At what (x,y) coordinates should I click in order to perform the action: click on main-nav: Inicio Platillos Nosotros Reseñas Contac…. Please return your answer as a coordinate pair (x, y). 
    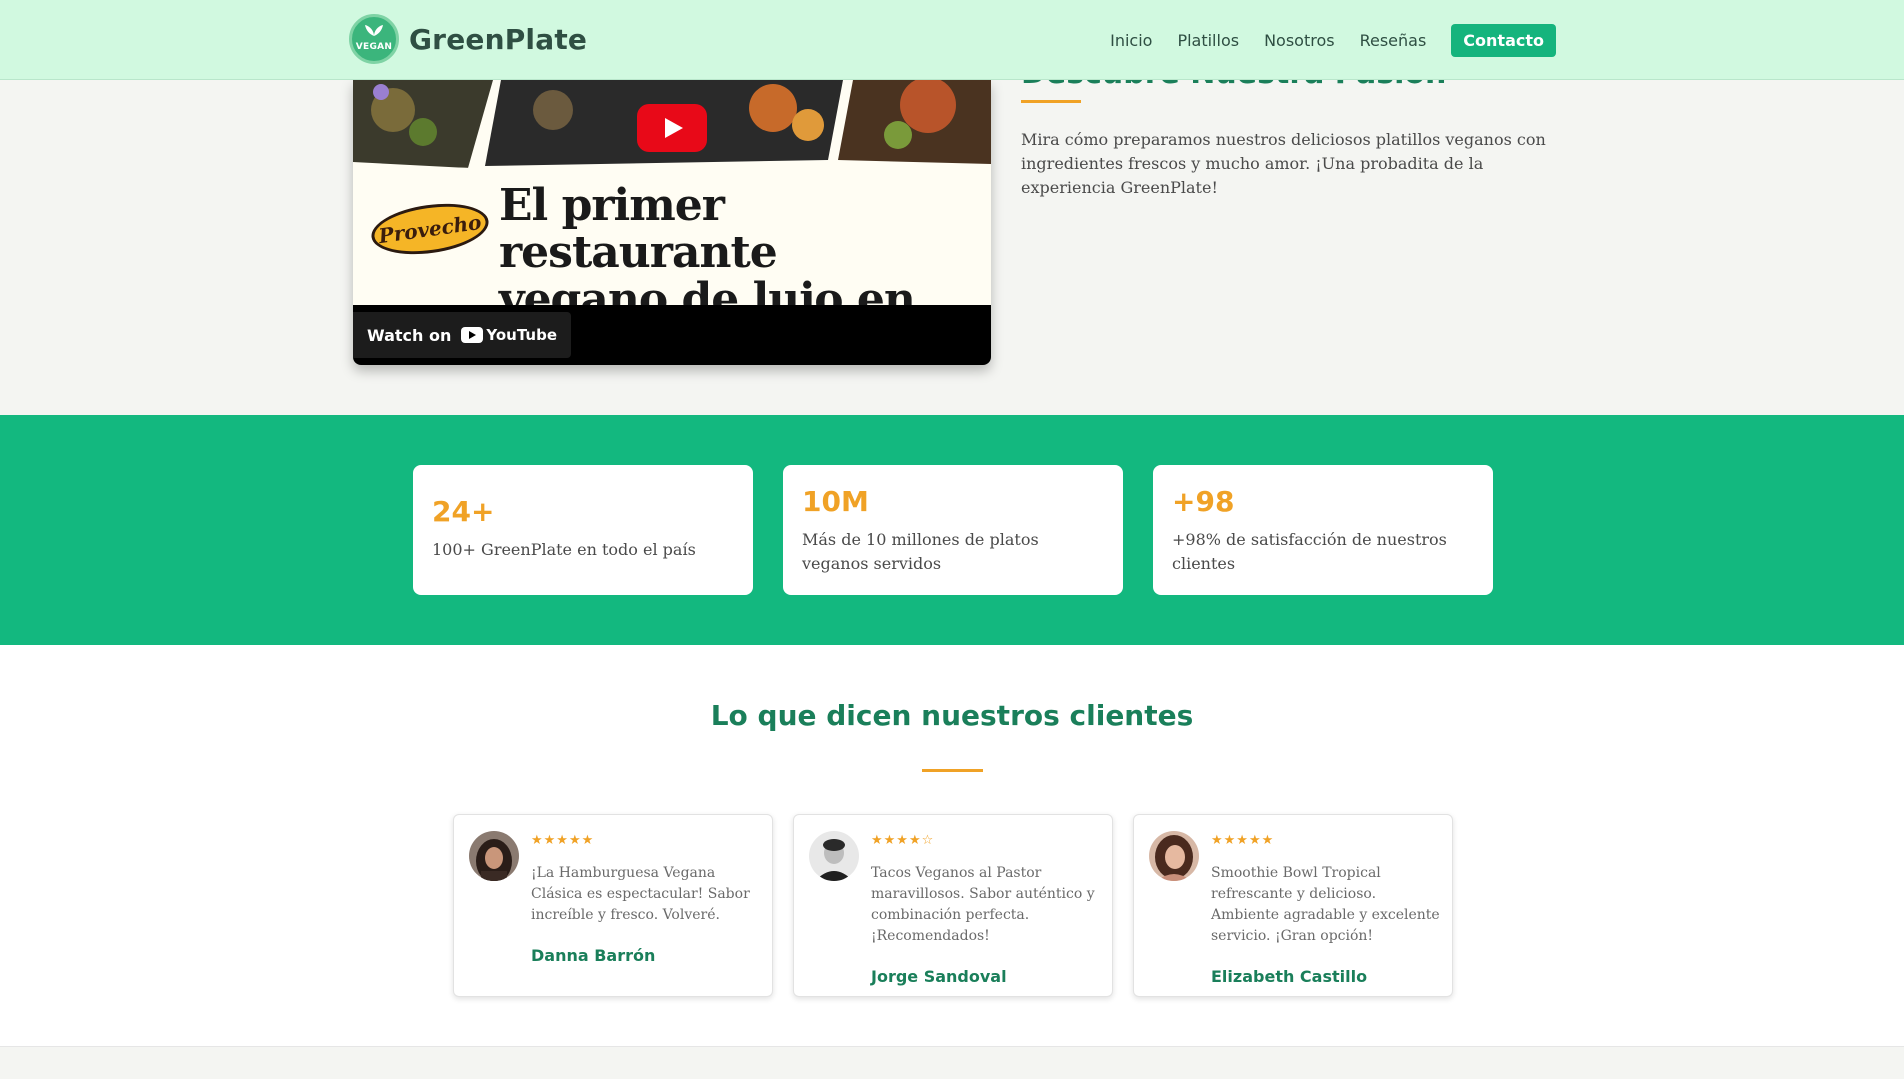
    Looking at the image, I should click on (1333, 40).